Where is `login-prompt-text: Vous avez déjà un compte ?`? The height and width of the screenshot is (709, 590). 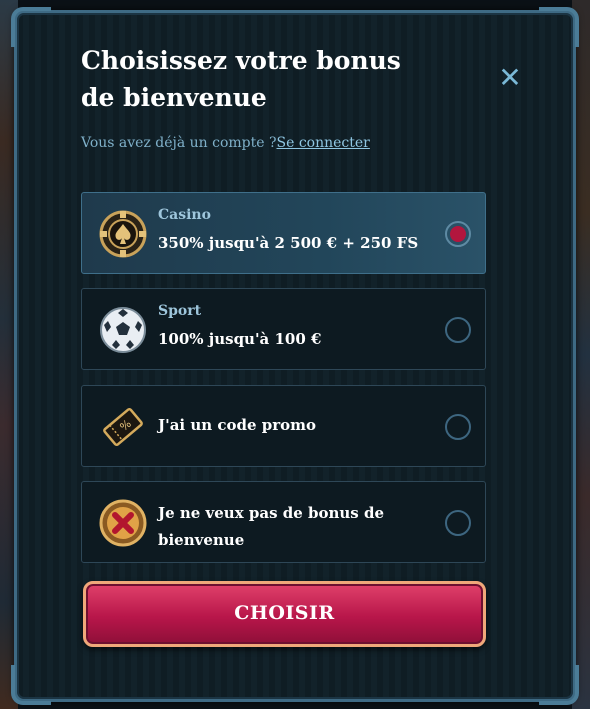 login-prompt-text: Vous avez déjà un compte ? is located at coordinates (179, 143).